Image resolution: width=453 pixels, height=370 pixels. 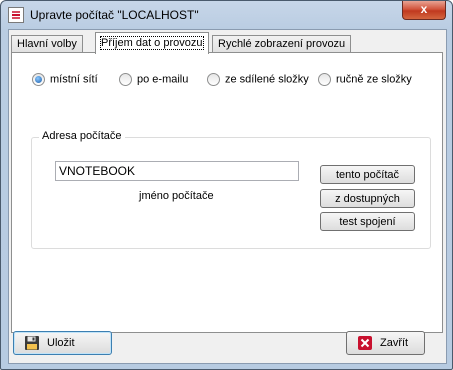 I want to click on window-close-button: x, so click(x=424, y=10).